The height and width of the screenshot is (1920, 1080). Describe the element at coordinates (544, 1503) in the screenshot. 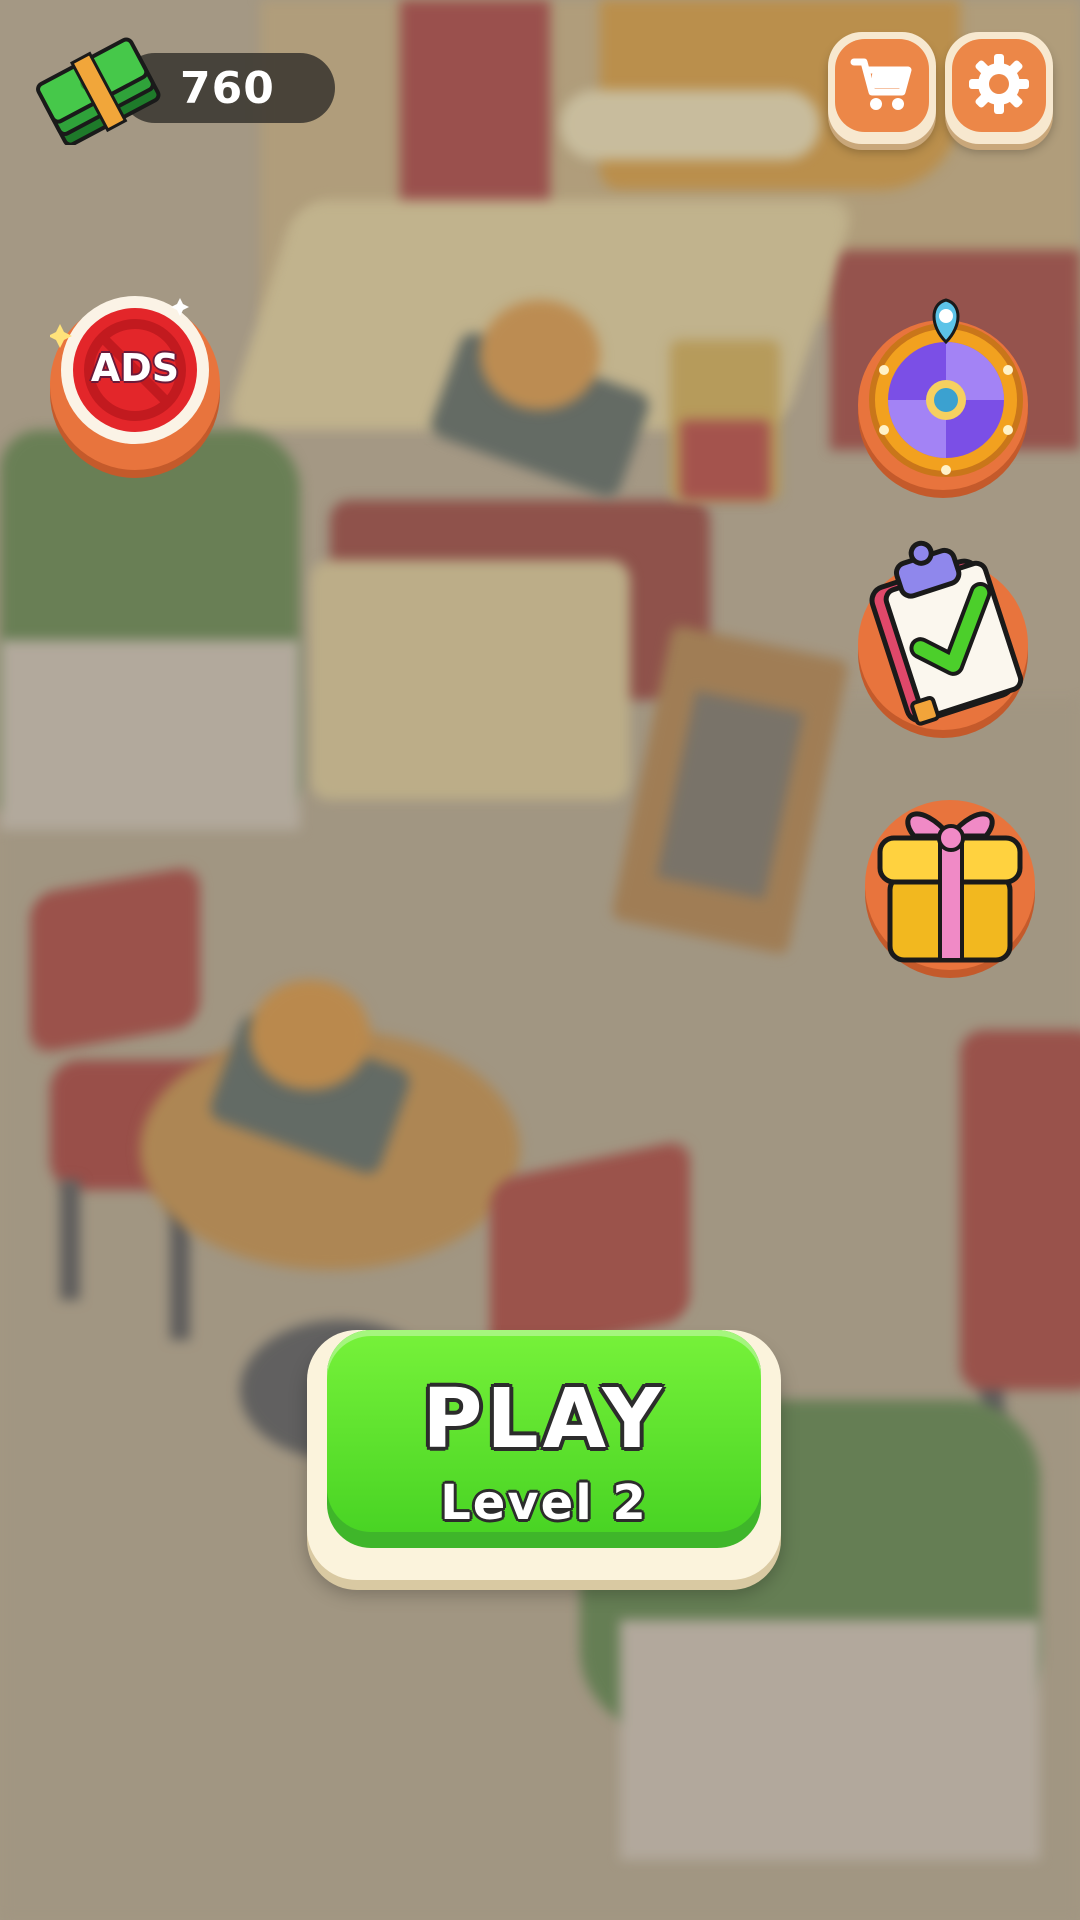

I see `level-label: Level 2` at that location.